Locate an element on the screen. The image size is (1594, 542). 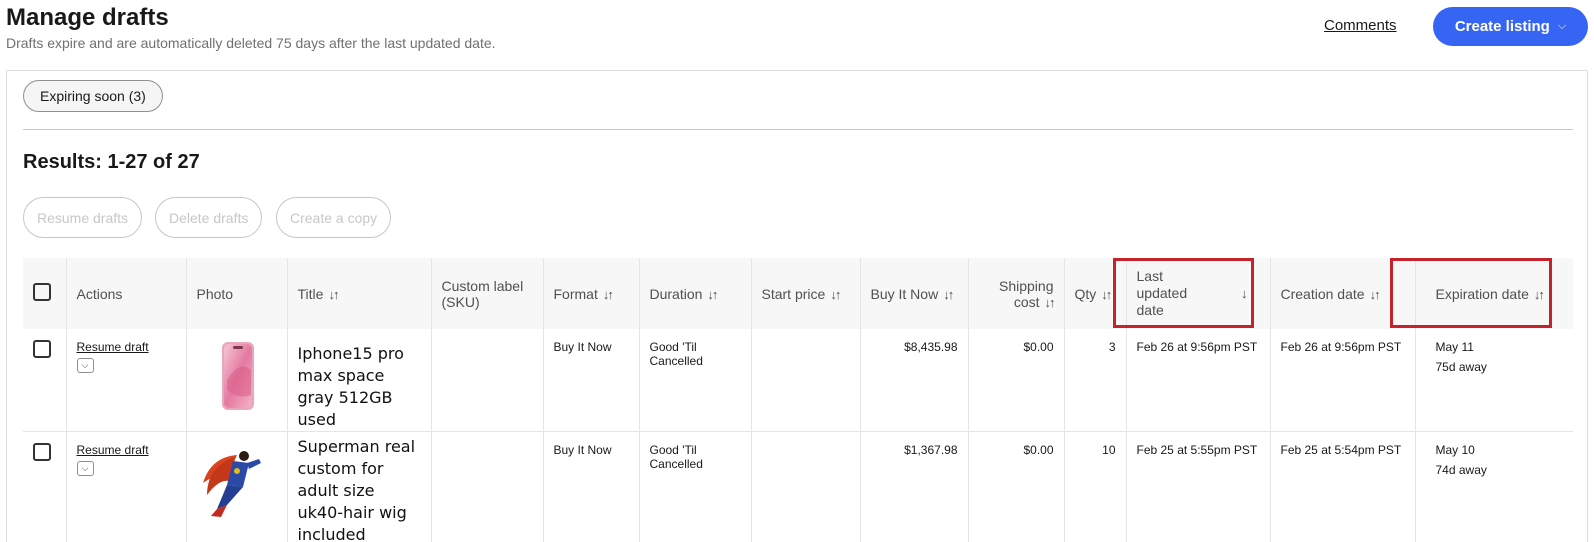
column-duration: Duration ↓↑ is located at coordinates (695, 293).